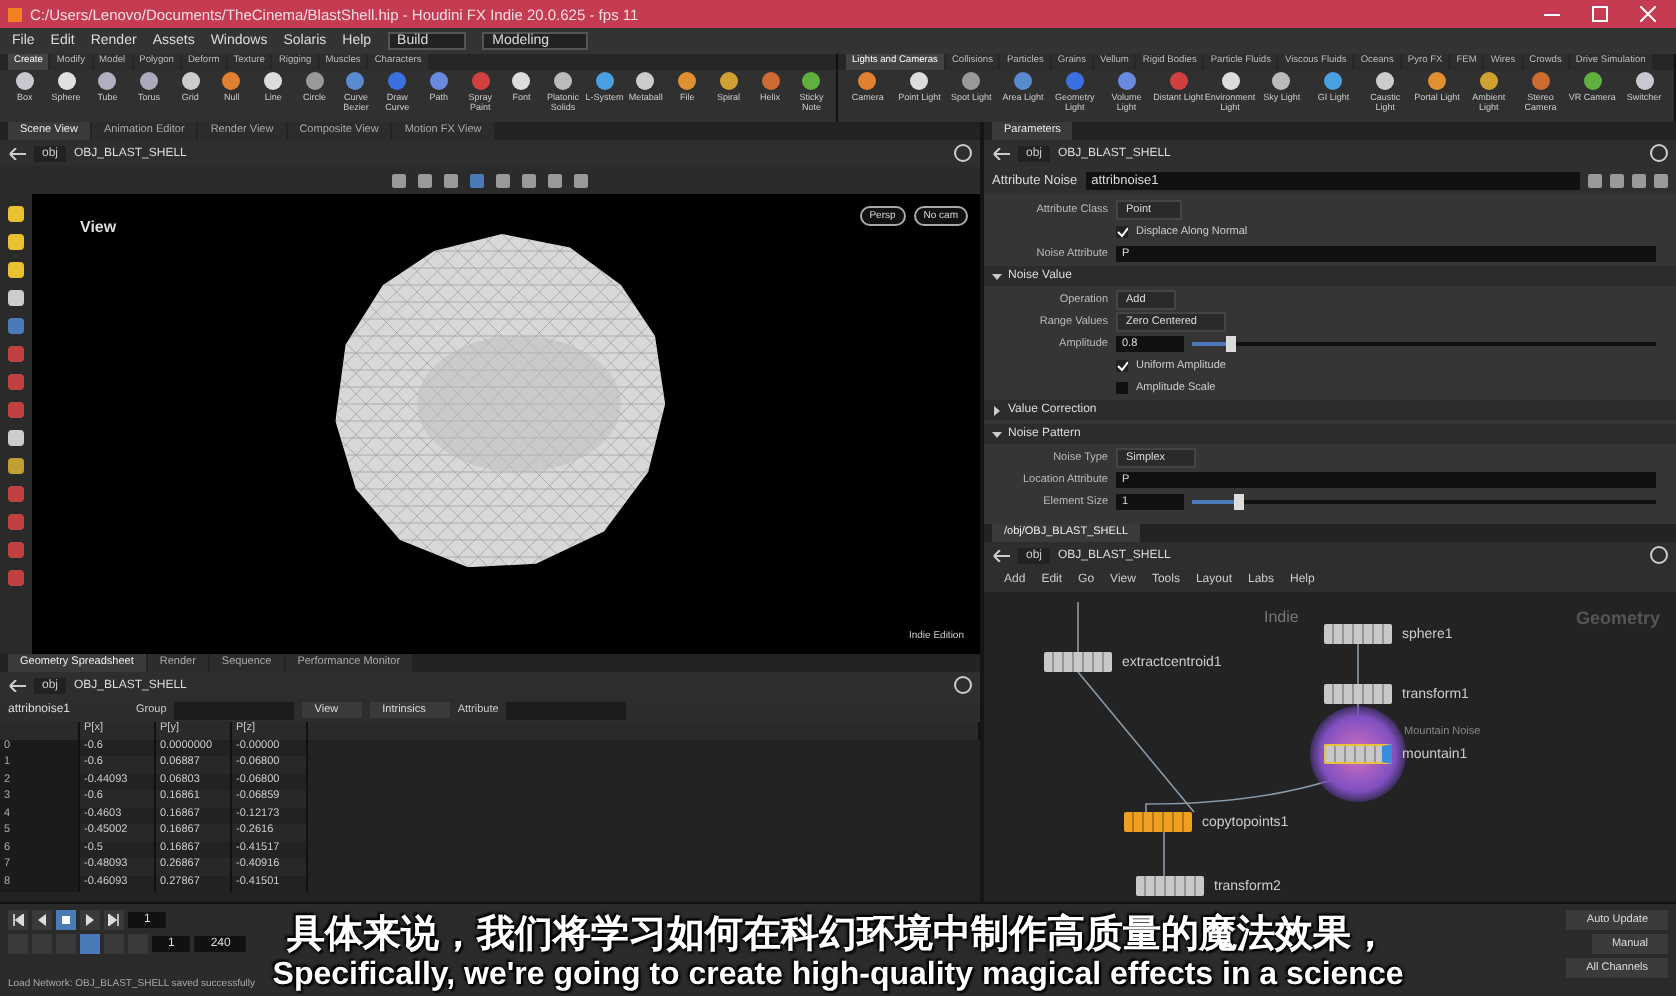  I want to click on play-icon, so click(90, 920).